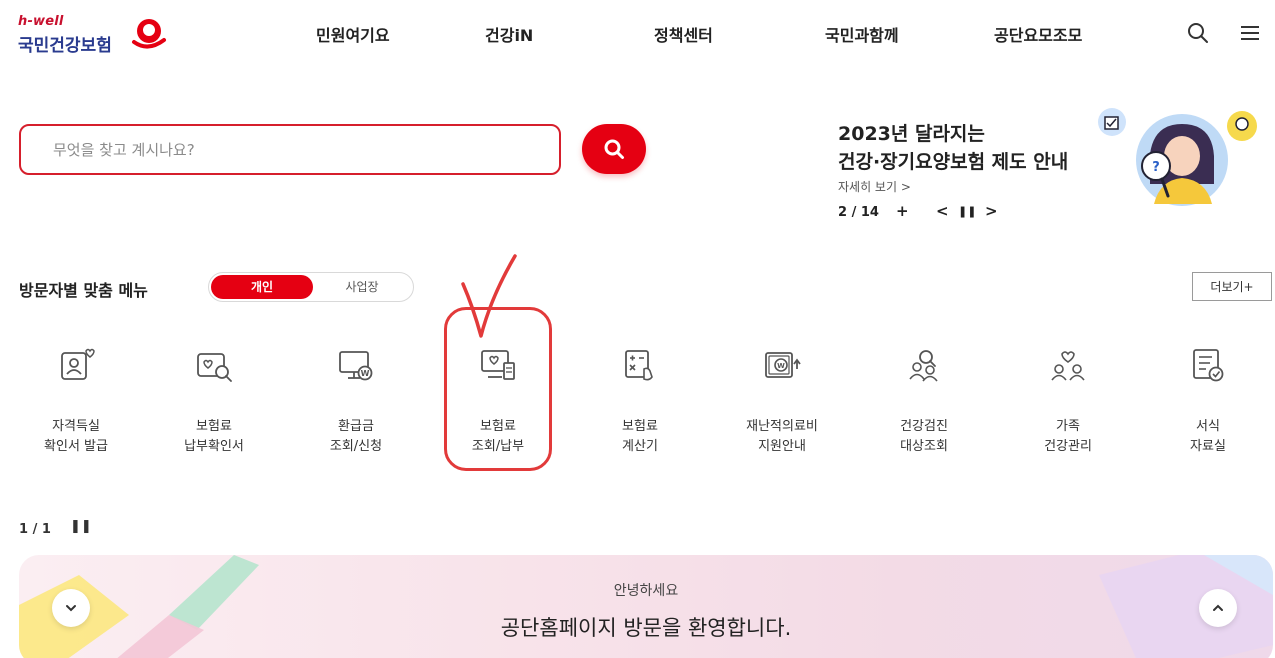  What do you see at coordinates (1208, 365) in the screenshot?
I see `document-form-icon` at bounding box center [1208, 365].